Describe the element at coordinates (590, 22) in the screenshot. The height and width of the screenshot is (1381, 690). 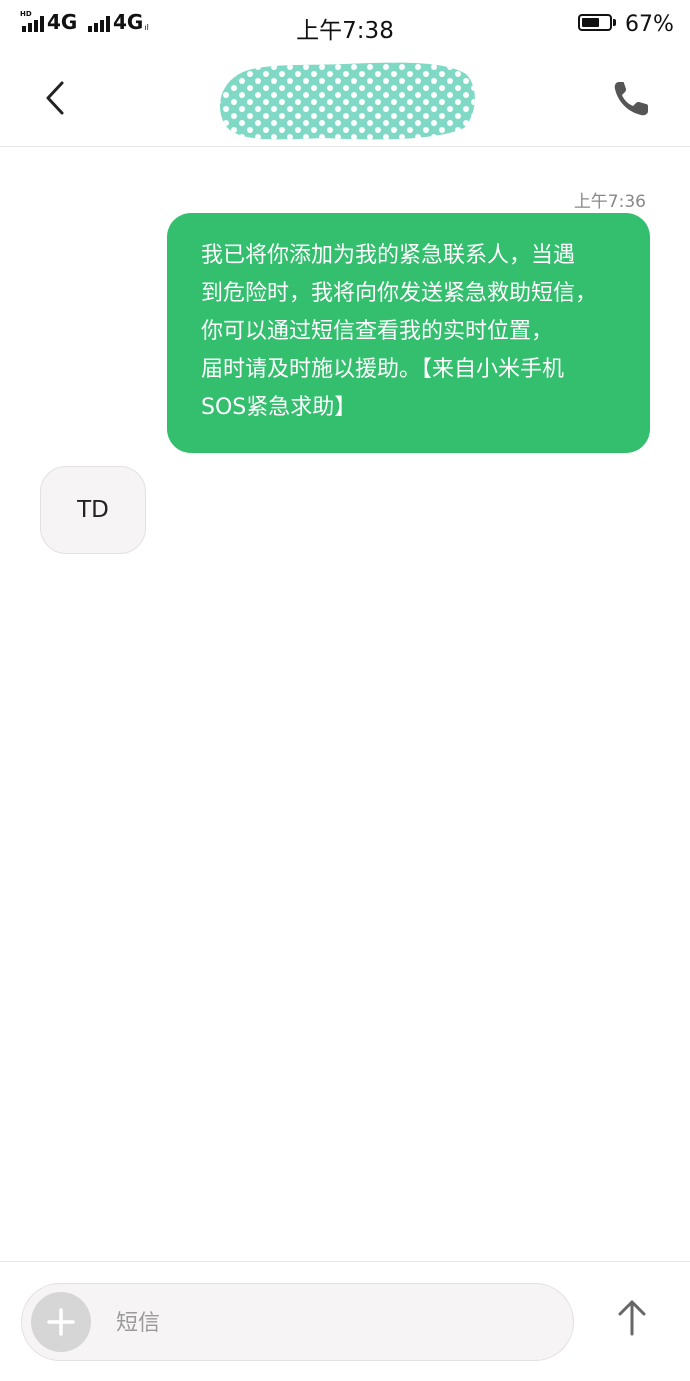
I see `battery-level` at that location.